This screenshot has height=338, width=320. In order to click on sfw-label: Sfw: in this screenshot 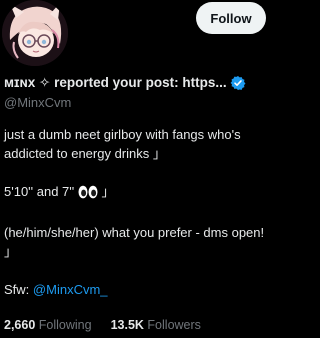, I will do `click(17, 289)`.